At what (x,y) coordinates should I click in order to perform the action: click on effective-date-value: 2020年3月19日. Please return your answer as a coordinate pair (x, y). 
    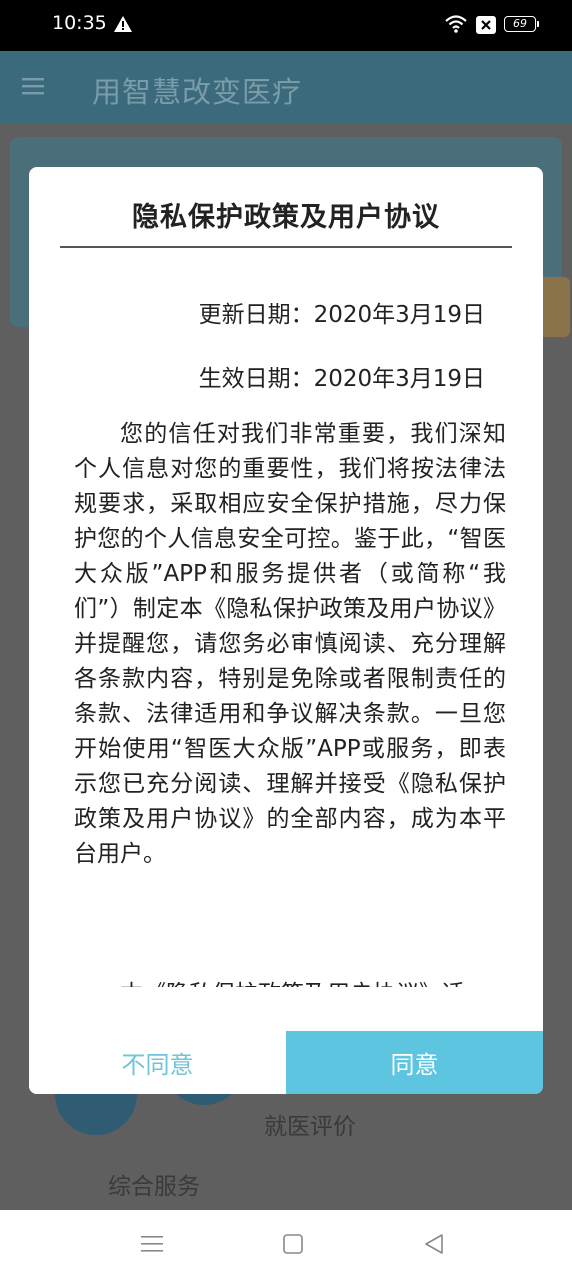
    Looking at the image, I should click on (399, 379).